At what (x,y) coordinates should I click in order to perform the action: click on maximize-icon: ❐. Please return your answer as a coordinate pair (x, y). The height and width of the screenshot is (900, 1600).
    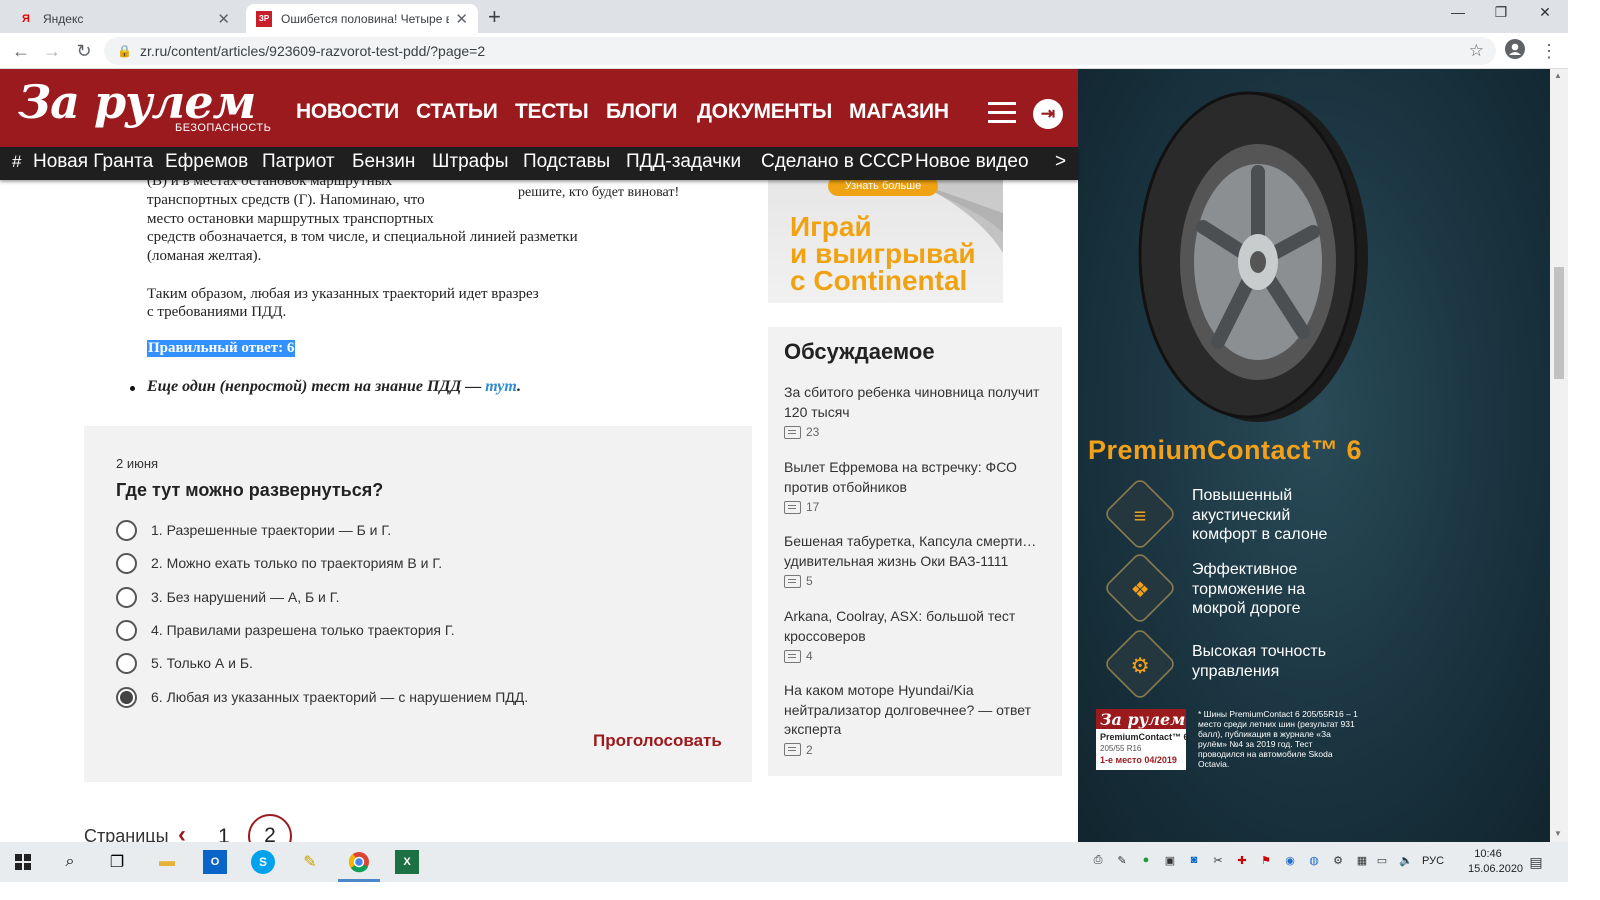
    Looking at the image, I should click on (1501, 15).